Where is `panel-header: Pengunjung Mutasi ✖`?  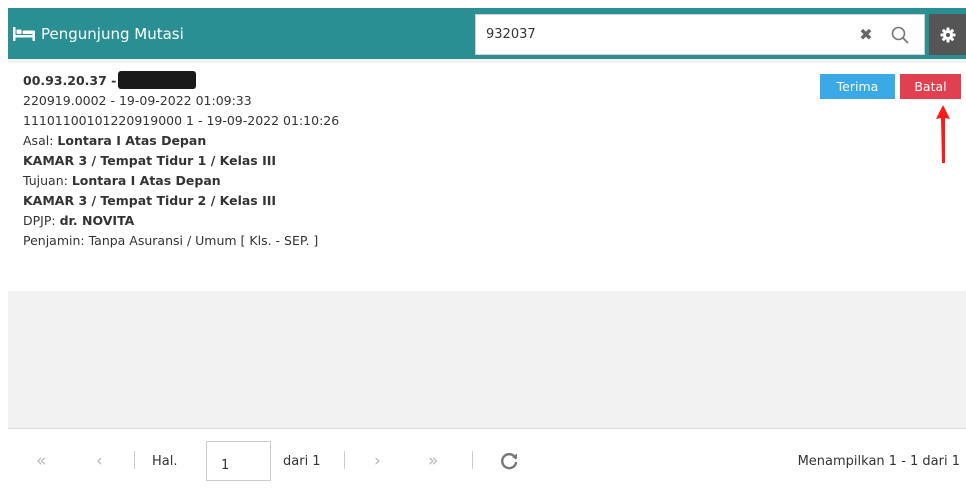
panel-header: Pengunjung Mutasi ✖ is located at coordinates (487, 33).